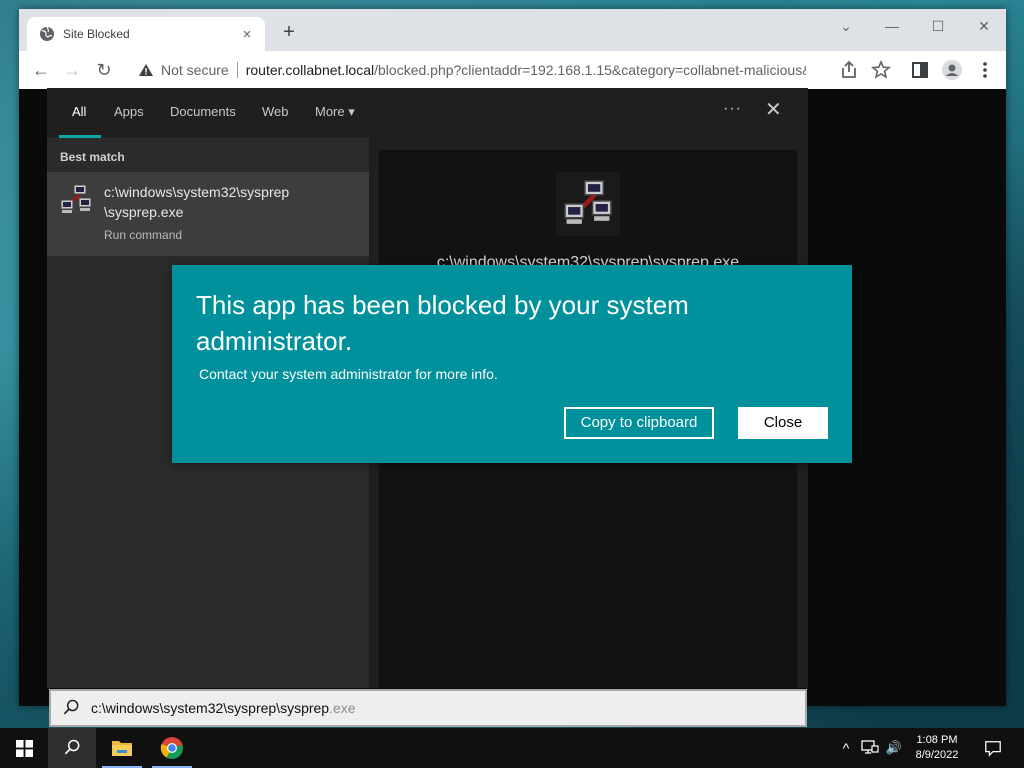  What do you see at coordinates (773, 110) in the screenshot?
I see `close-icon: ✕` at bounding box center [773, 110].